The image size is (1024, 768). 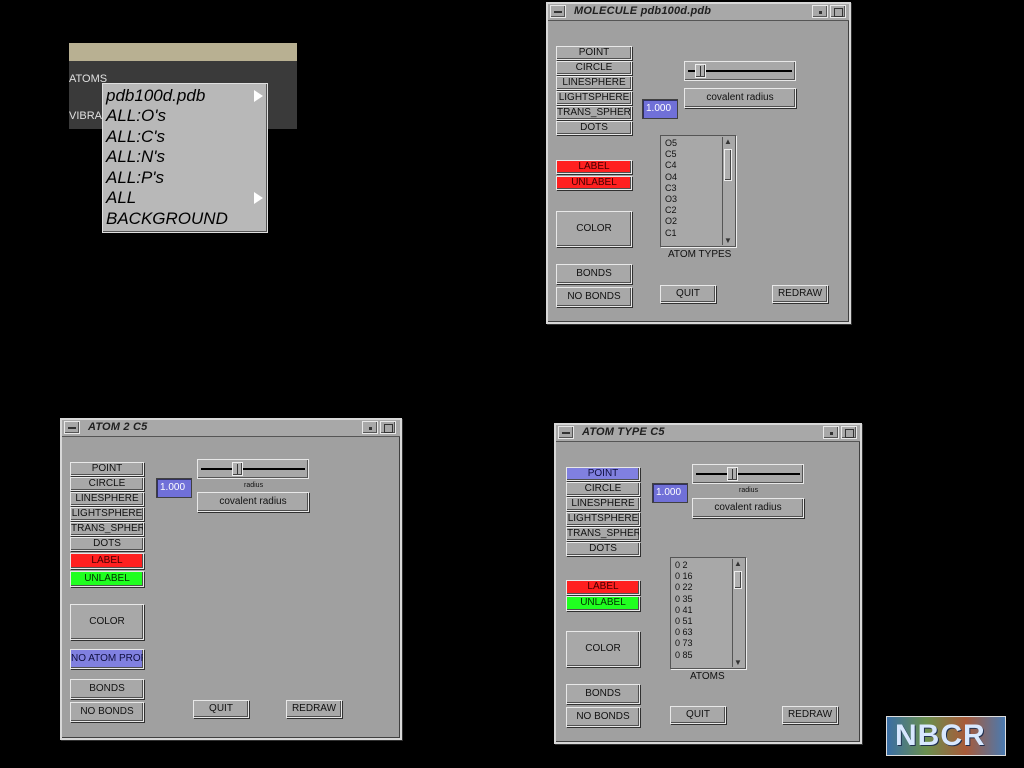 I want to click on list-item: 0 41, so click(x=684, y=610).